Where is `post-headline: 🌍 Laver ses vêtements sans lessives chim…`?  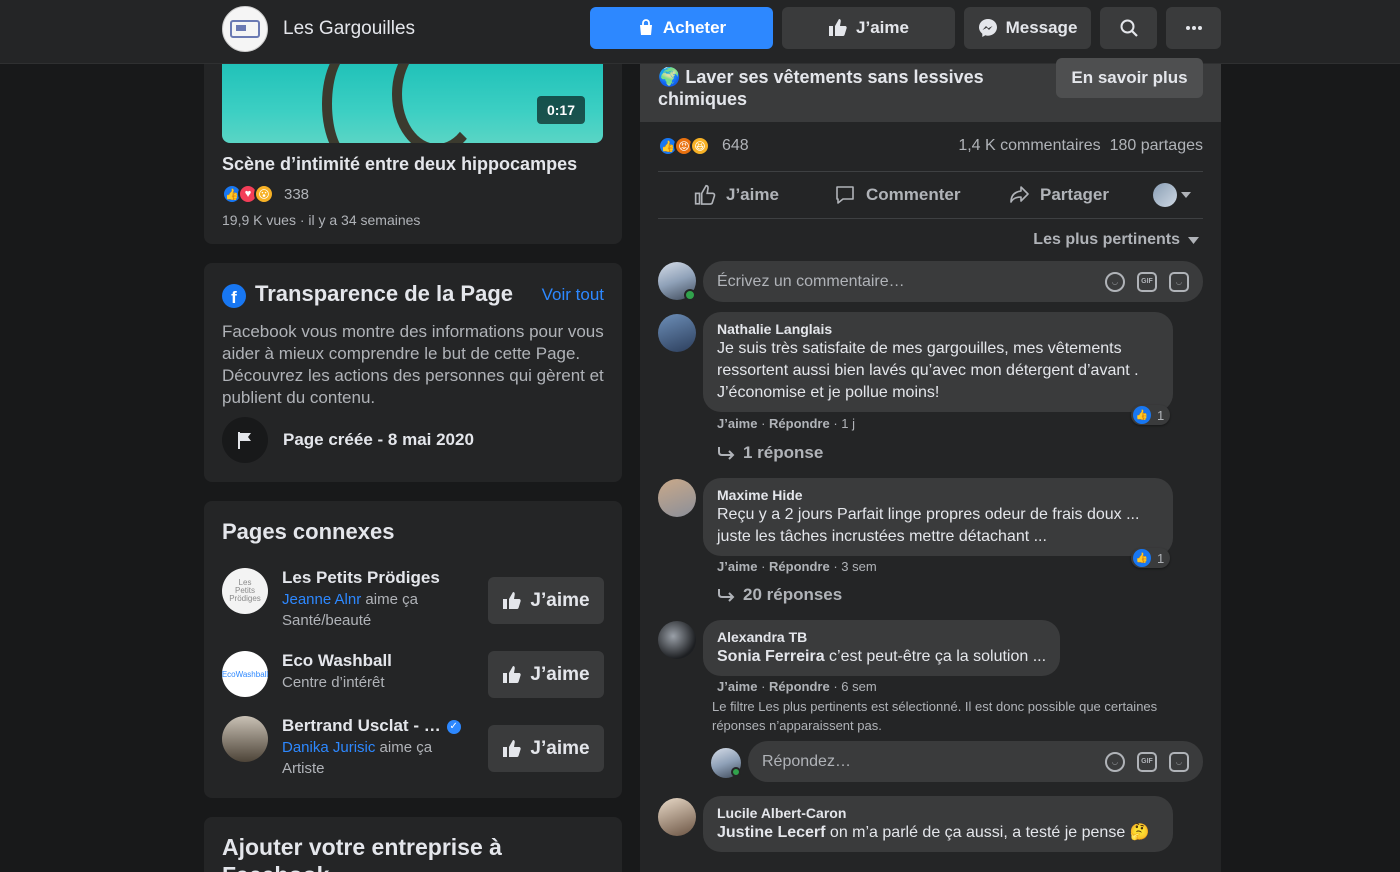 post-headline: 🌍 Laver ses vêtements sans lessives chim… is located at coordinates (848, 88).